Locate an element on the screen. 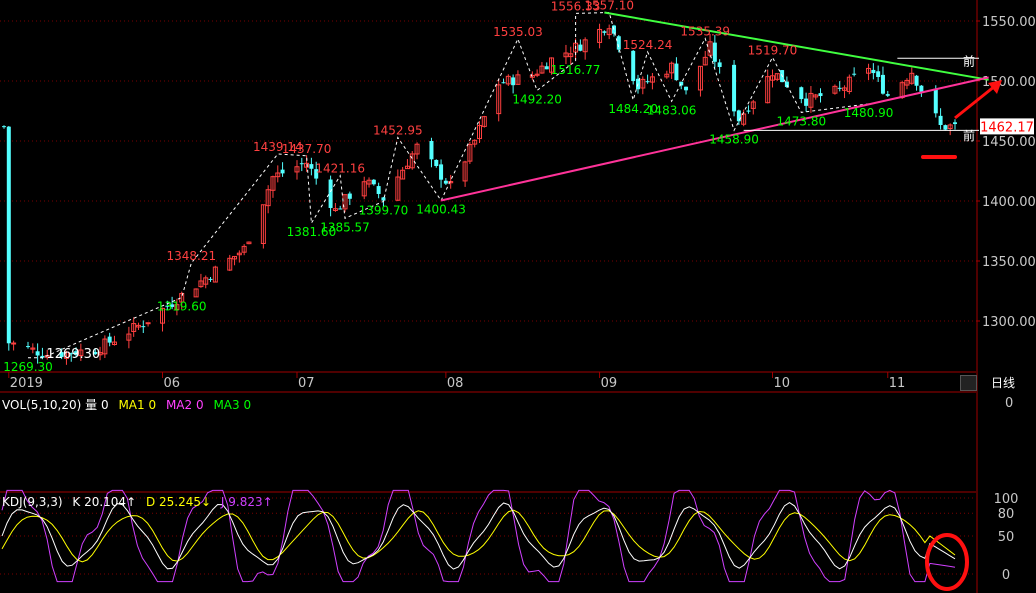  high-label: 1524.24 is located at coordinates (648, 45).